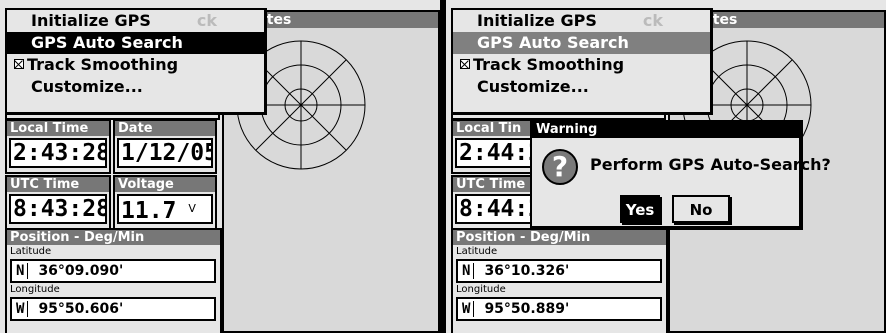 This screenshot has width=886, height=333. Describe the element at coordinates (58, 153) in the screenshot. I see `local-time-value: 2:43:28PM` at that location.